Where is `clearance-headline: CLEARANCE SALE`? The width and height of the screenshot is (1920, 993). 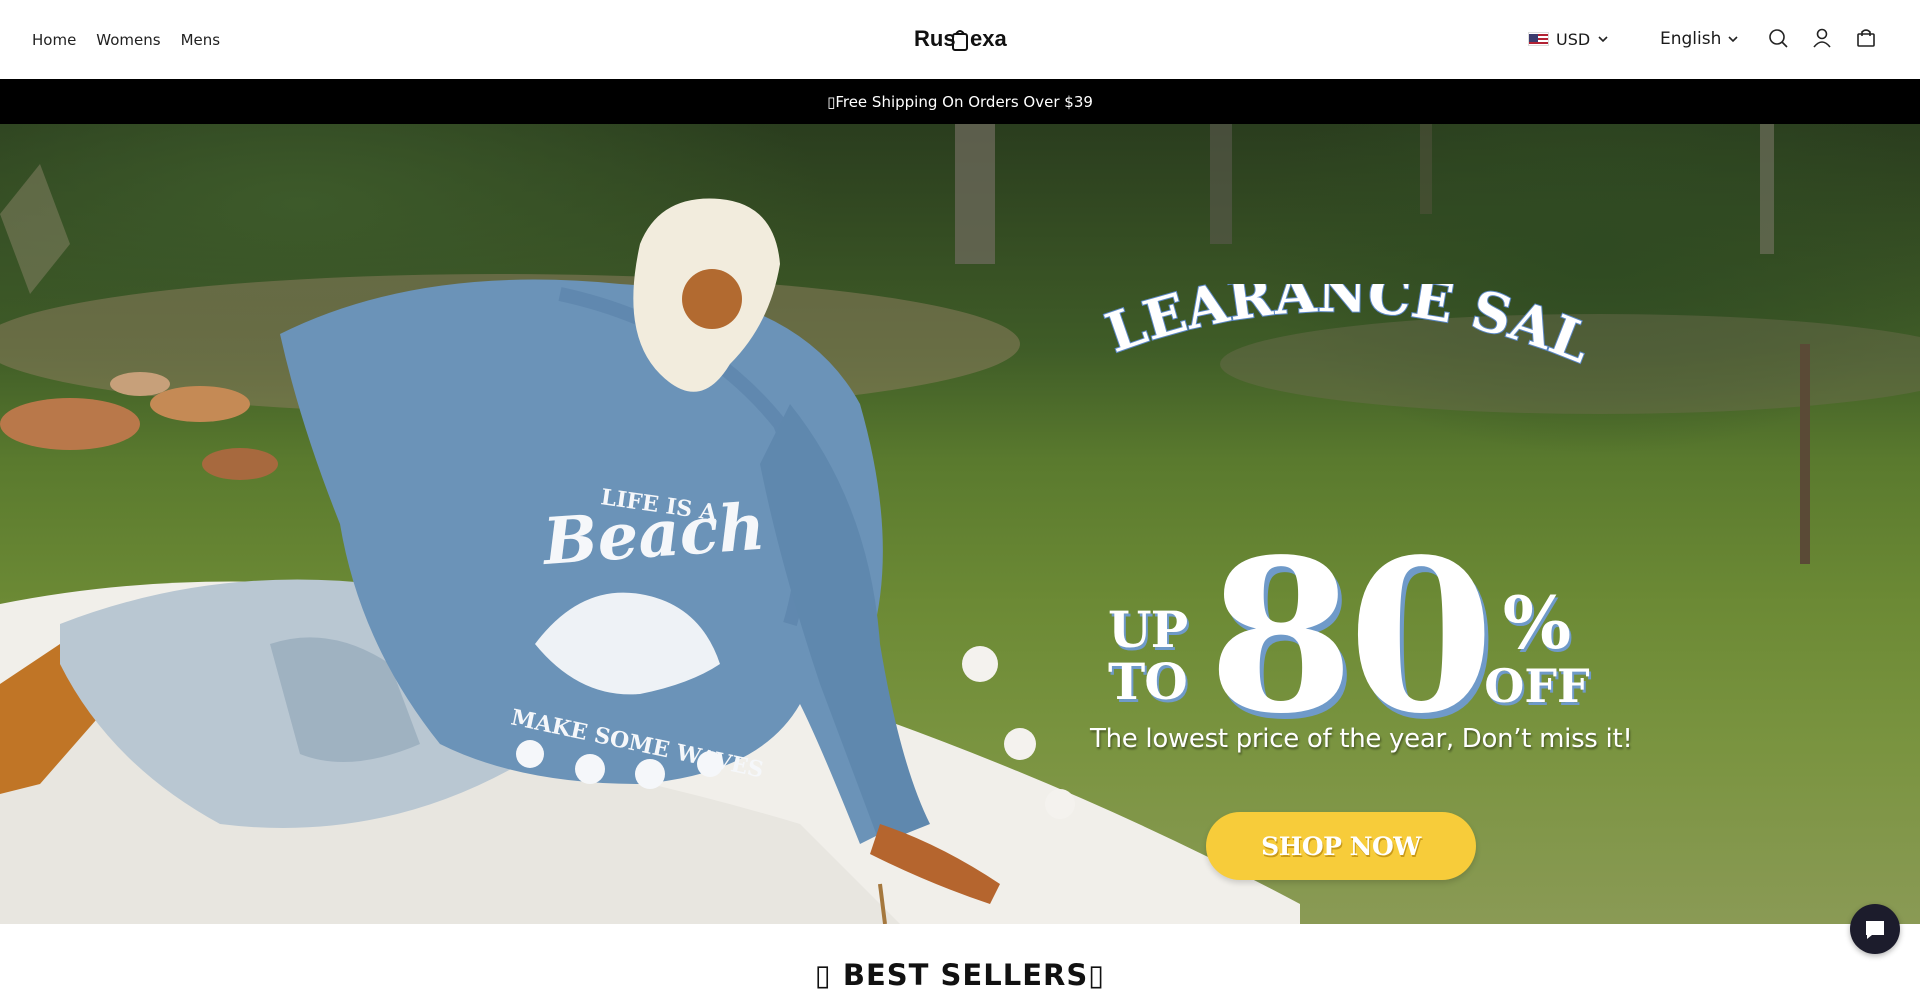
clearance-headline: CLEARANCE SALE is located at coordinates (1347, 330).